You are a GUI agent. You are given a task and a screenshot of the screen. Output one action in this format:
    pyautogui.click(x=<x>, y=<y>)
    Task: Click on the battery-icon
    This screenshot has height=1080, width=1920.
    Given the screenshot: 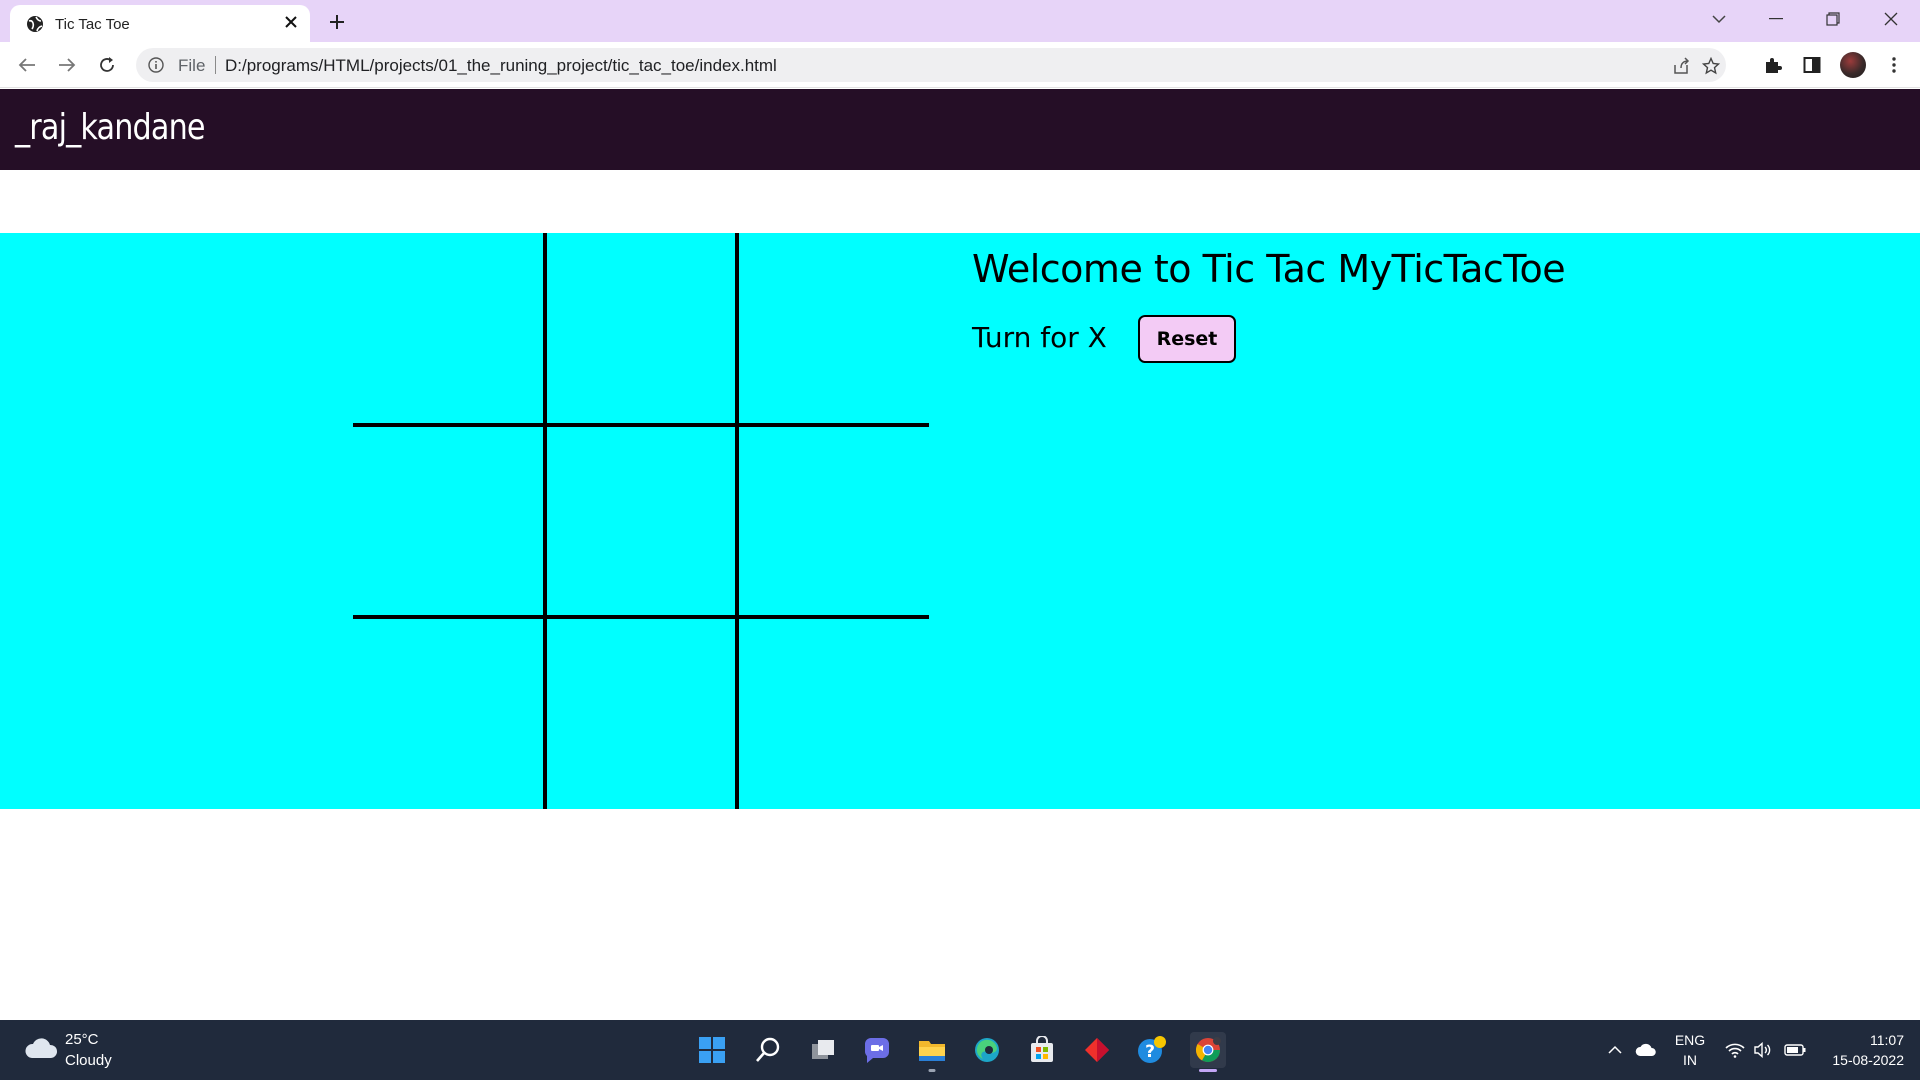 What is the action you would take?
    pyautogui.click(x=1795, y=1050)
    